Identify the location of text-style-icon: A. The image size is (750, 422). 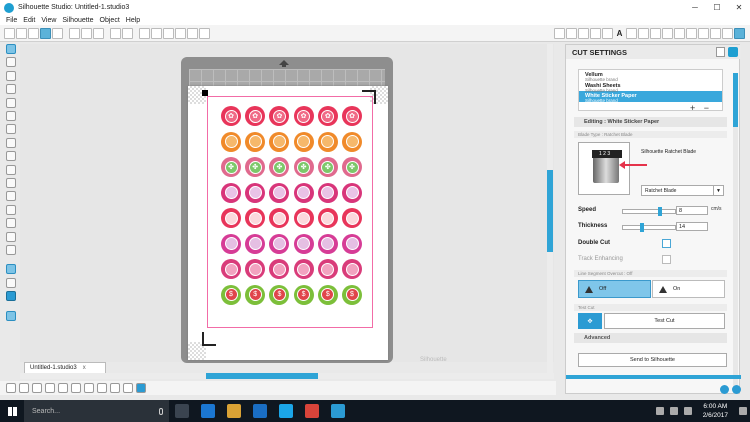
(619, 33).